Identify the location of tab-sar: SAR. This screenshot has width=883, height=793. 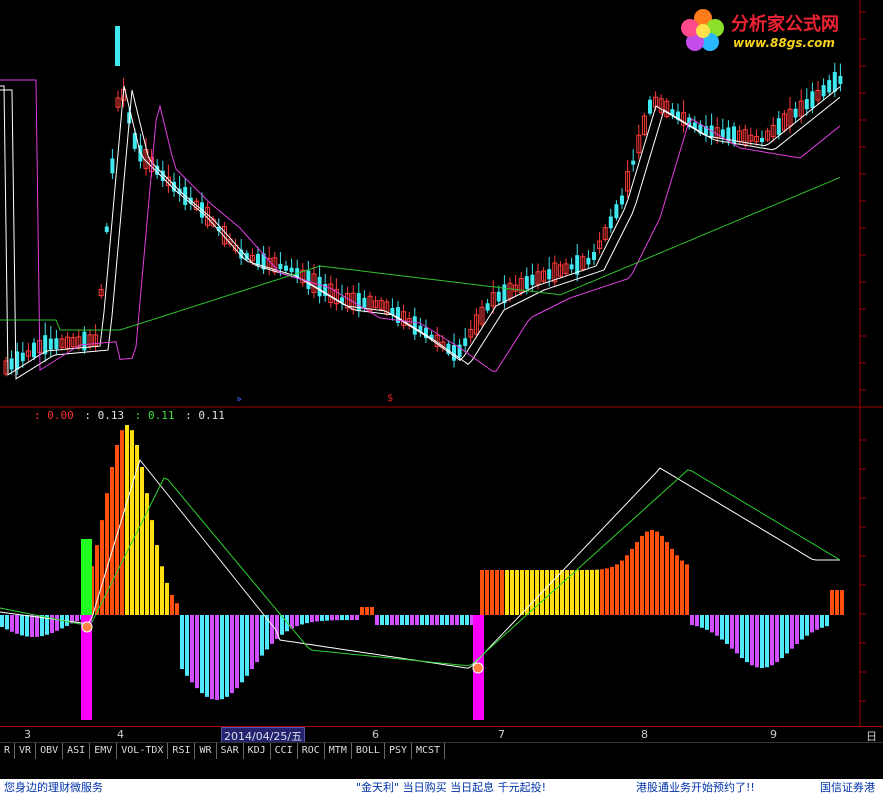
(230, 751).